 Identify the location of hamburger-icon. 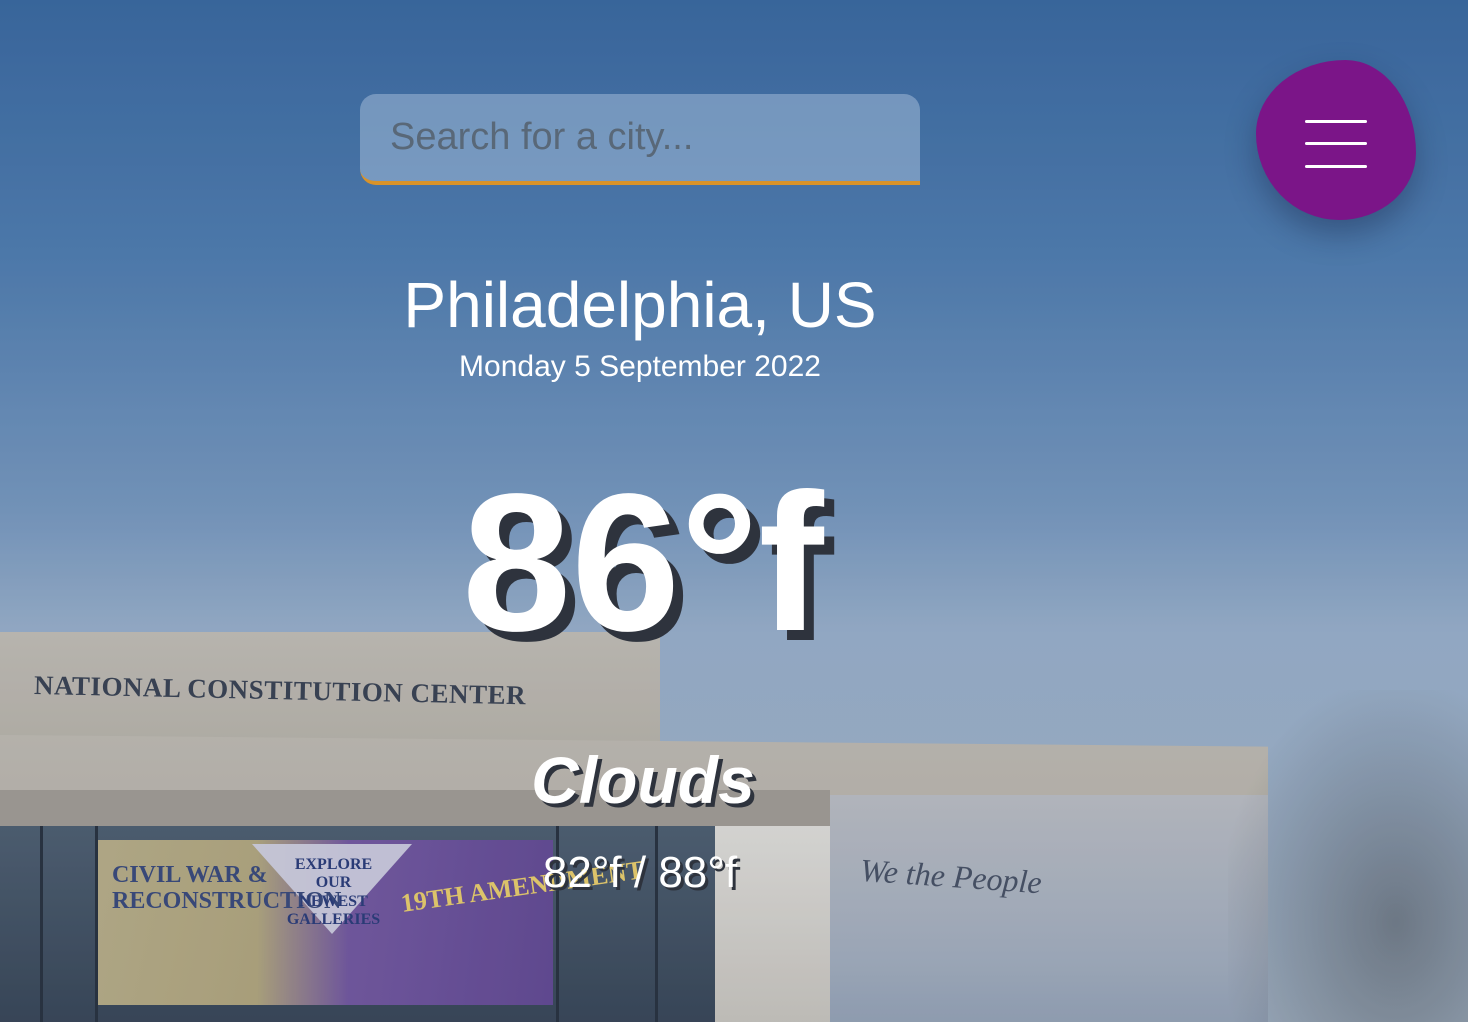
(1336, 144).